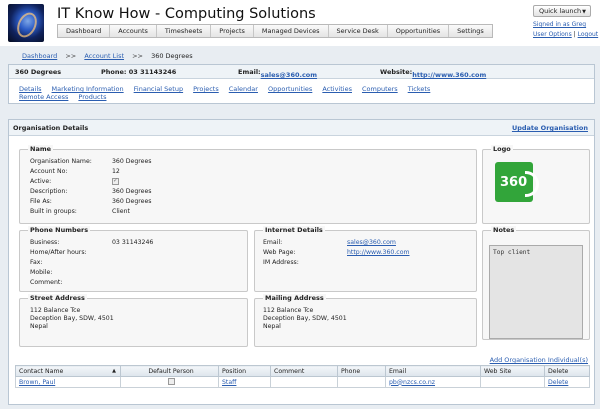  What do you see at coordinates (45, 242) in the screenshot?
I see `field-label: Business:` at bounding box center [45, 242].